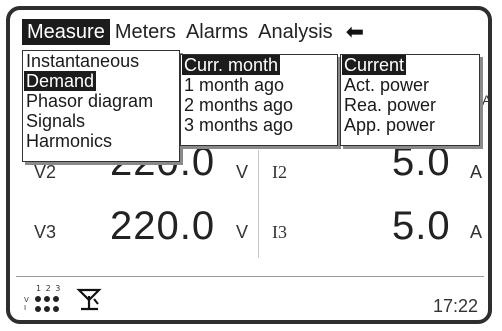  What do you see at coordinates (476, 172) in the screenshot?
I see `unit-i2: A` at bounding box center [476, 172].